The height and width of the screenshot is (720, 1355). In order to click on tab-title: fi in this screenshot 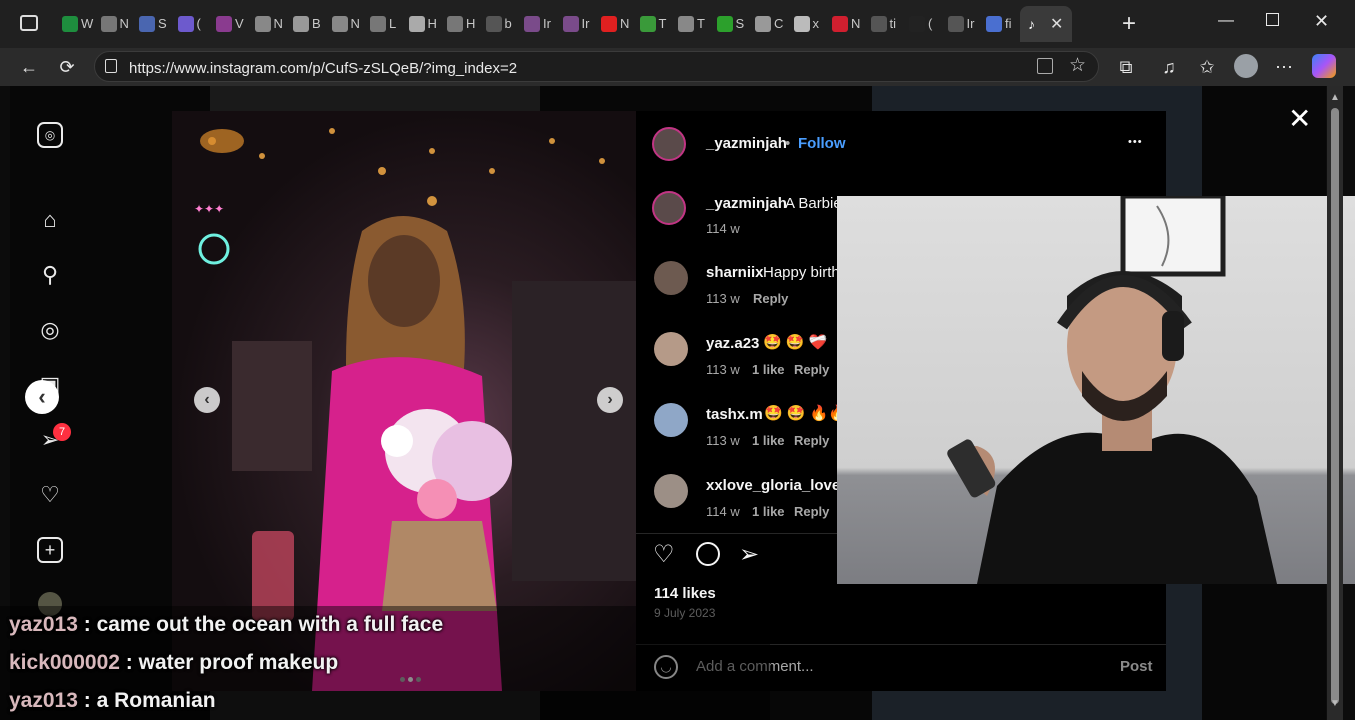, I will do `click(1008, 24)`.